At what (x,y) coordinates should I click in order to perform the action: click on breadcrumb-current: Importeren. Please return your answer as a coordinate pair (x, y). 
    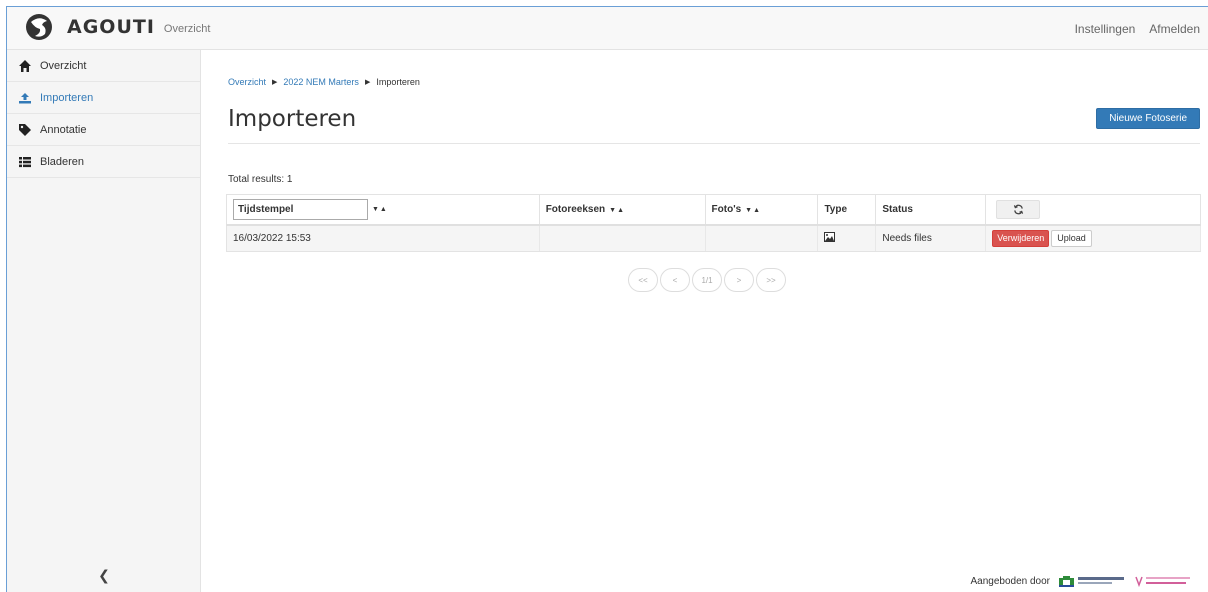
    Looking at the image, I should click on (398, 82).